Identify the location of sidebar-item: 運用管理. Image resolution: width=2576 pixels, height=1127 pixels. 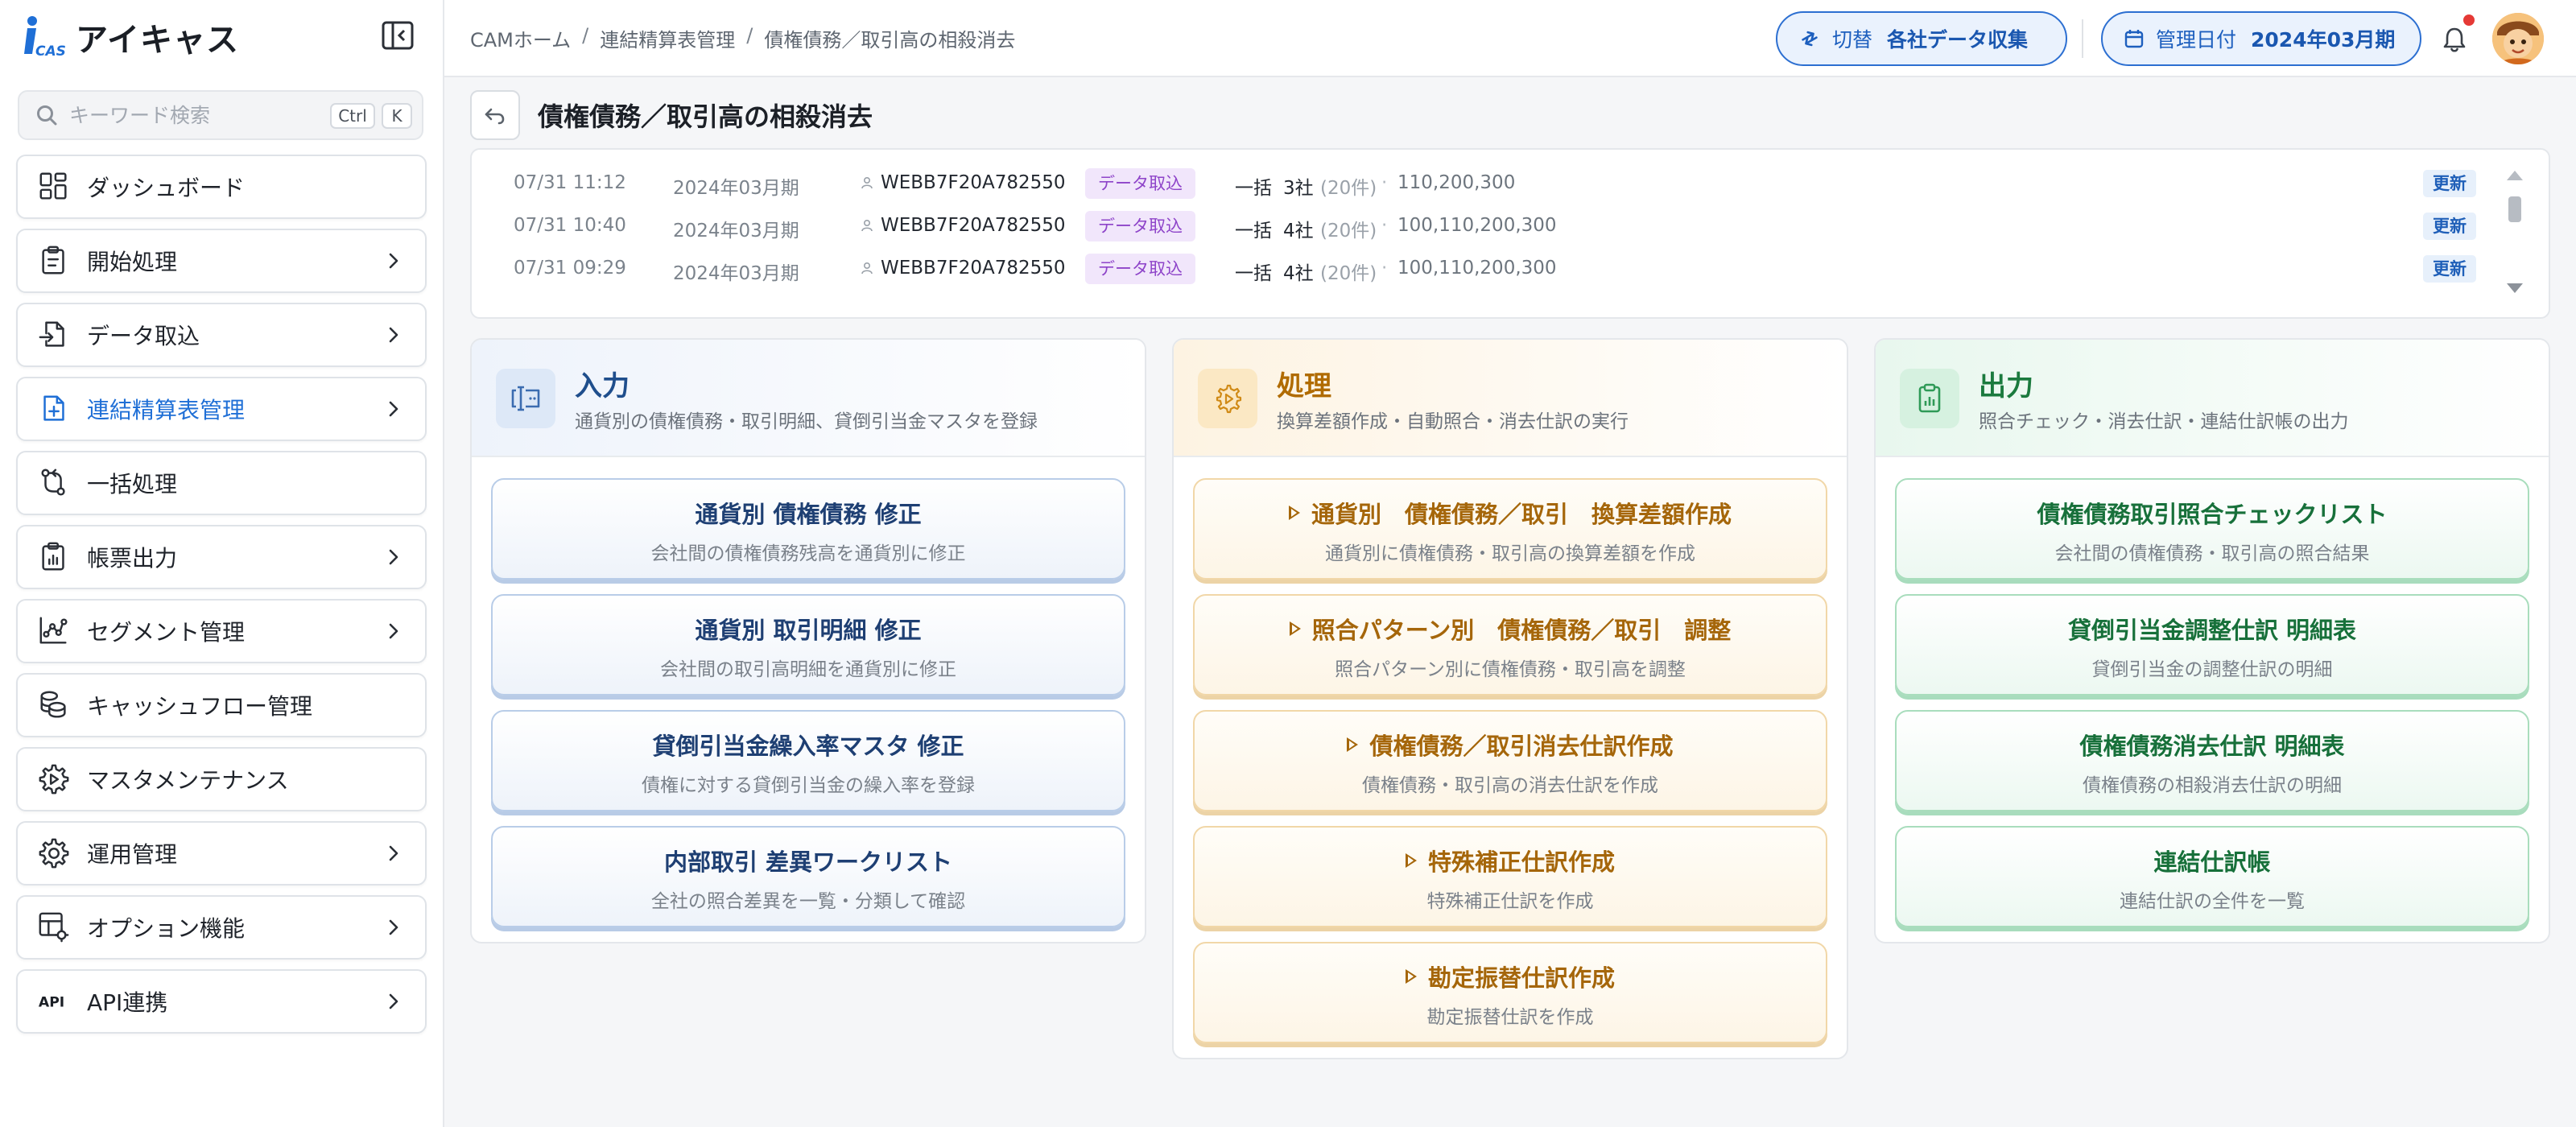
(221, 853).